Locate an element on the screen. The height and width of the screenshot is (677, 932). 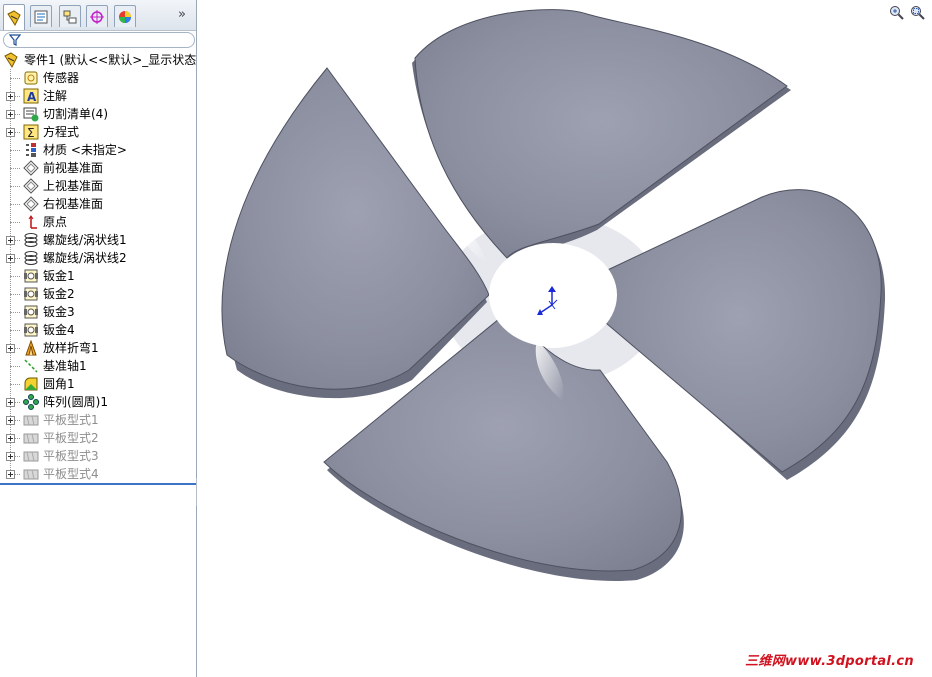
zoom-to-fit-icon is located at coordinates (897, 13).